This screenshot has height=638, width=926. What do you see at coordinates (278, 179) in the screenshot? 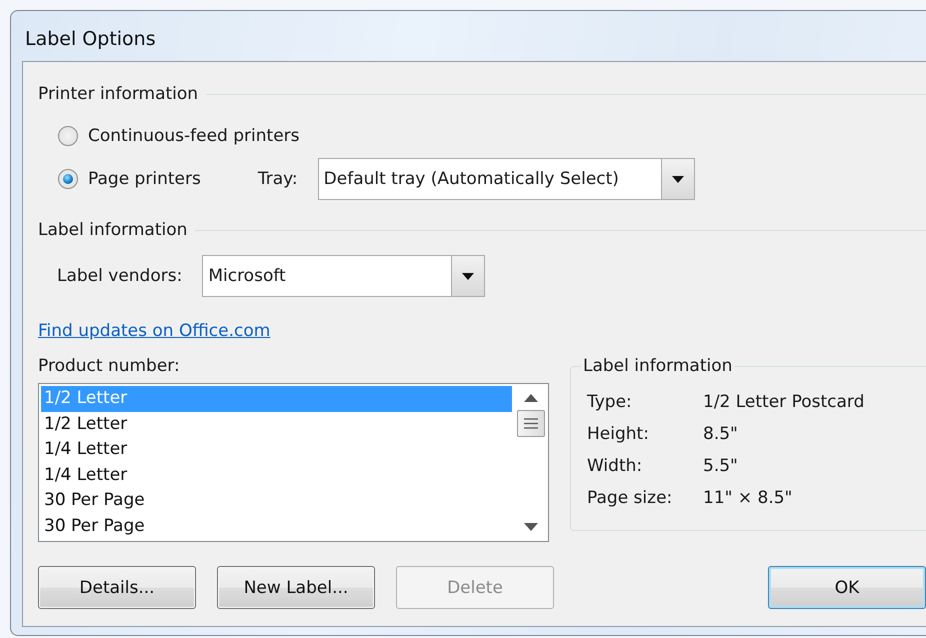
I see `tray-label: Tray:` at bounding box center [278, 179].